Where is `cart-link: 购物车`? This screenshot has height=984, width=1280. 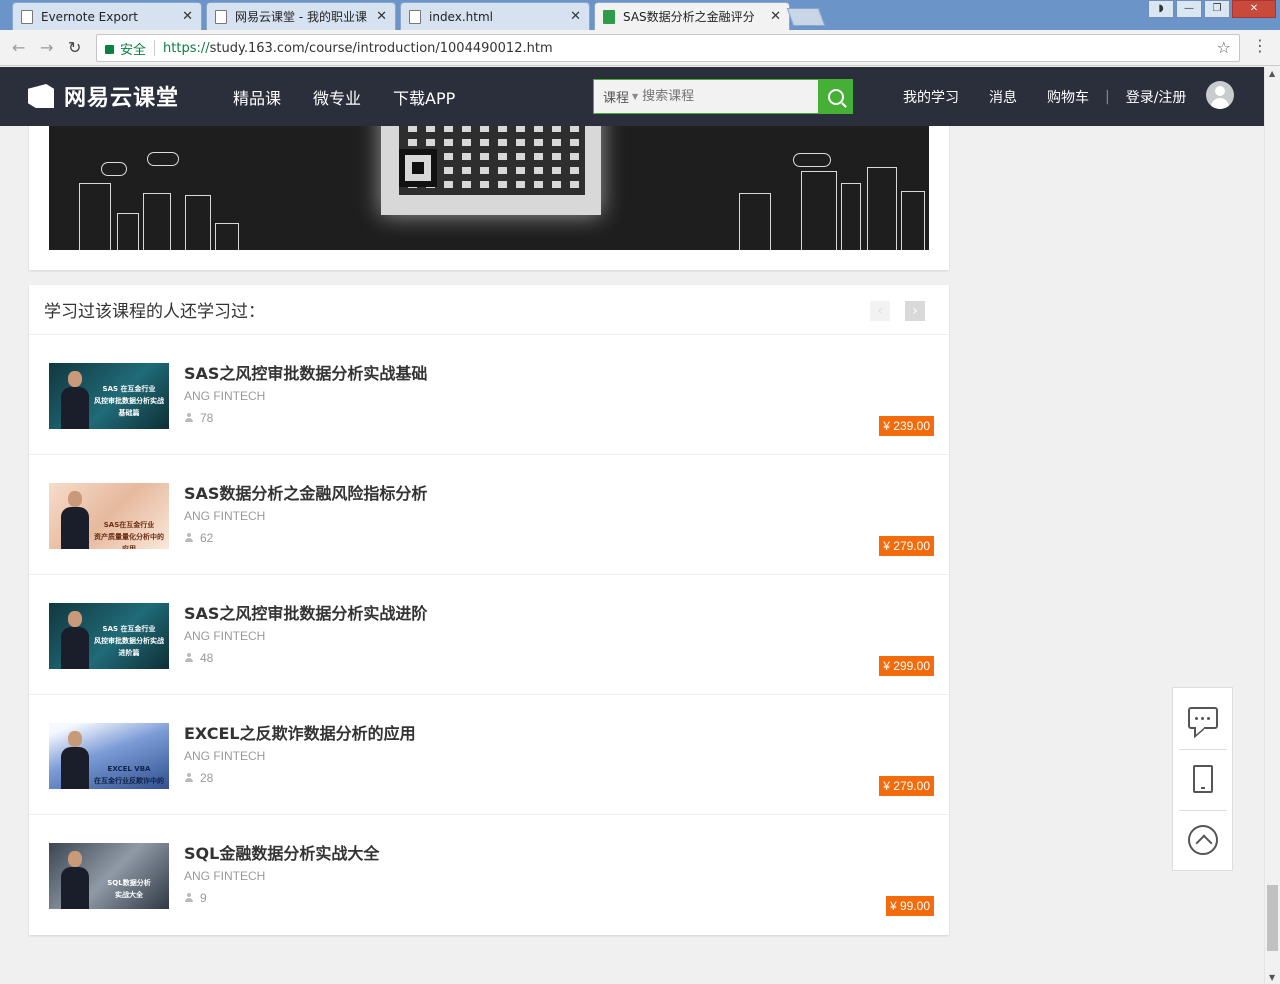 cart-link: 购物车 is located at coordinates (1068, 97).